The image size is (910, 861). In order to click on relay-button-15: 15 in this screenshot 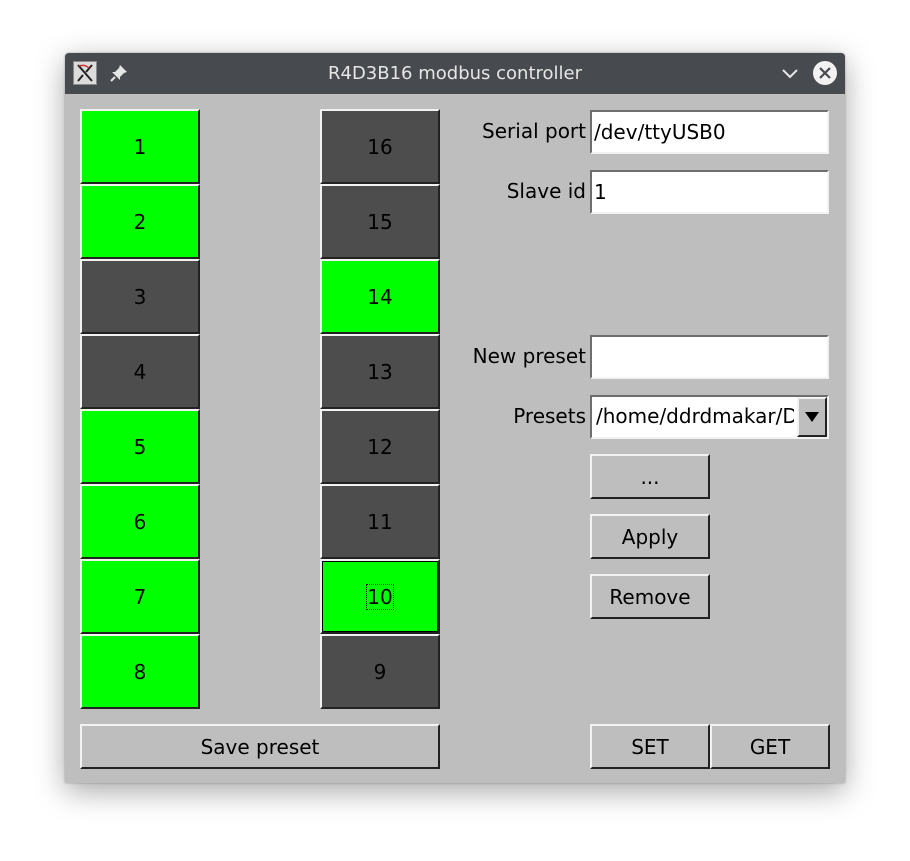, I will do `click(380, 221)`.